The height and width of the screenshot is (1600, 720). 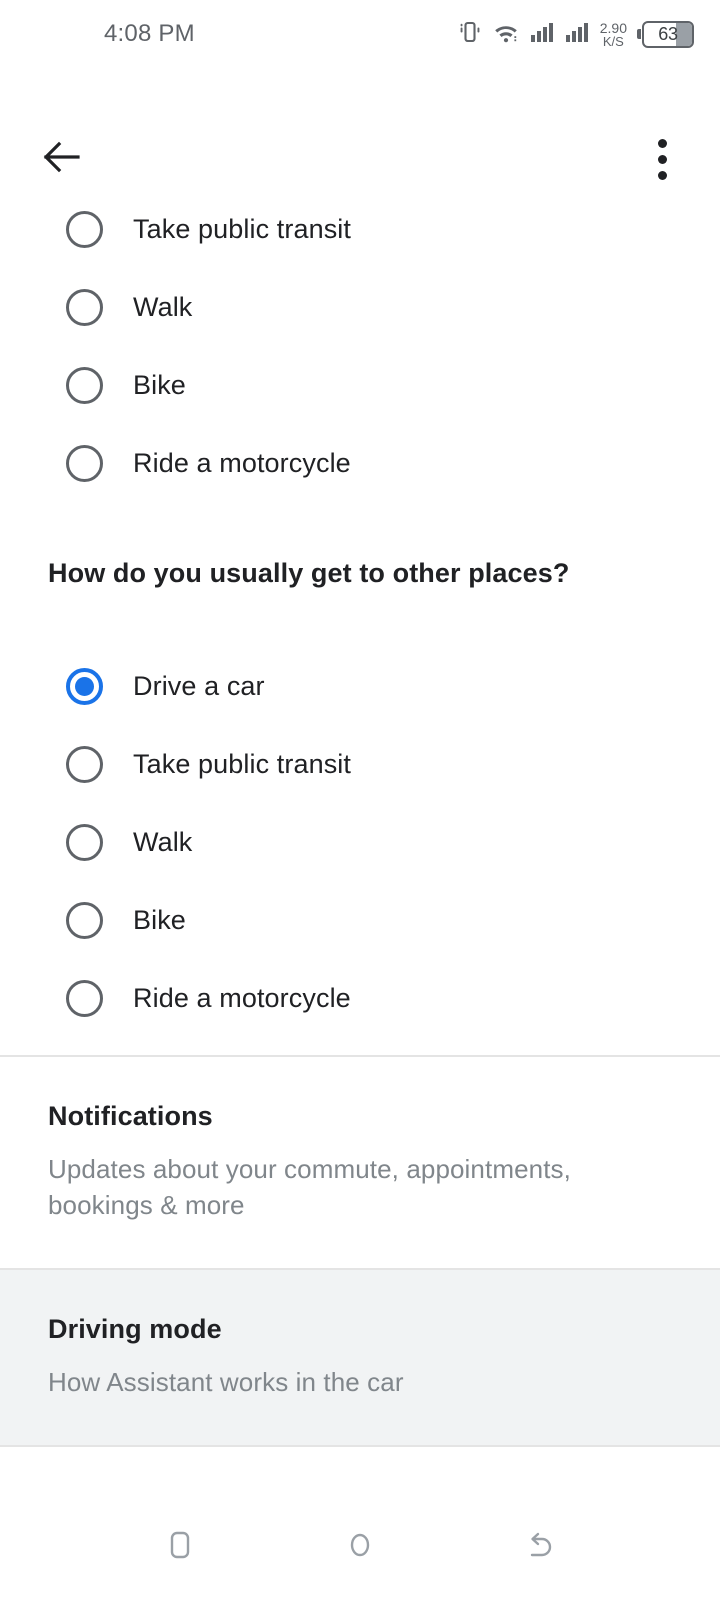 What do you see at coordinates (360, 1445) in the screenshot?
I see `divider-below-driving-mode` at bounding box center [360, 1445].